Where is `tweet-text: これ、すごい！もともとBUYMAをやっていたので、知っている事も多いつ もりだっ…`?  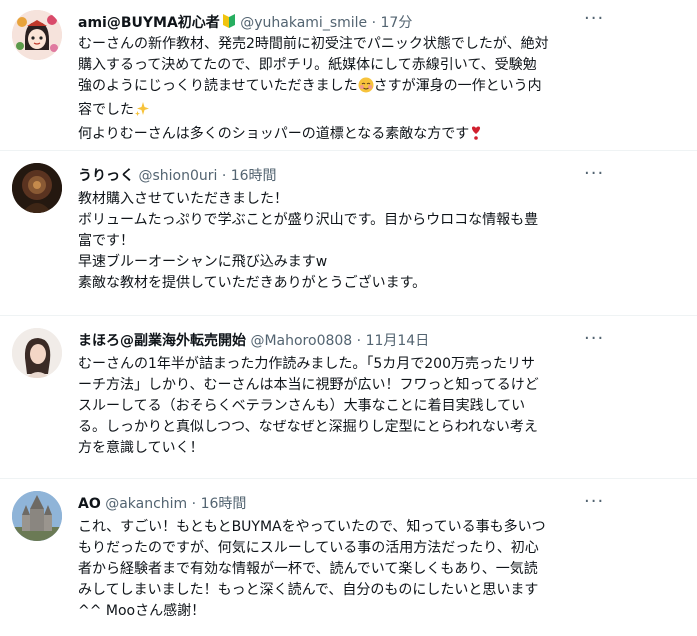 tweet-text: これ、すごい！もともとBUYMAをやっていたので、知っている事も多いつ もりだっ… is located at coordinates (378, 569).